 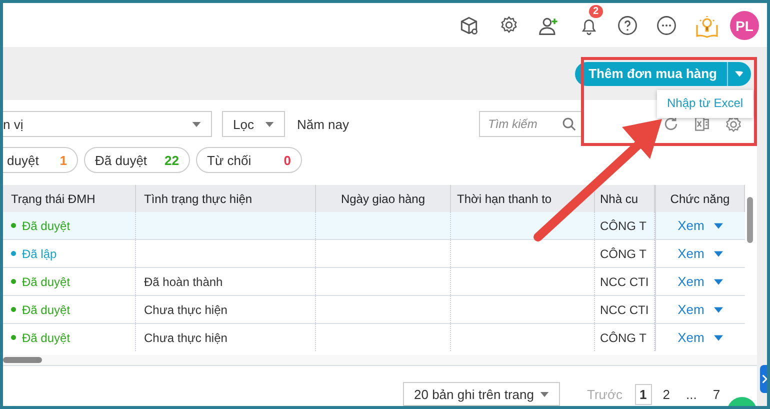 I want to click on search-field: Tìm kiếm, so click(x=531, y=124).